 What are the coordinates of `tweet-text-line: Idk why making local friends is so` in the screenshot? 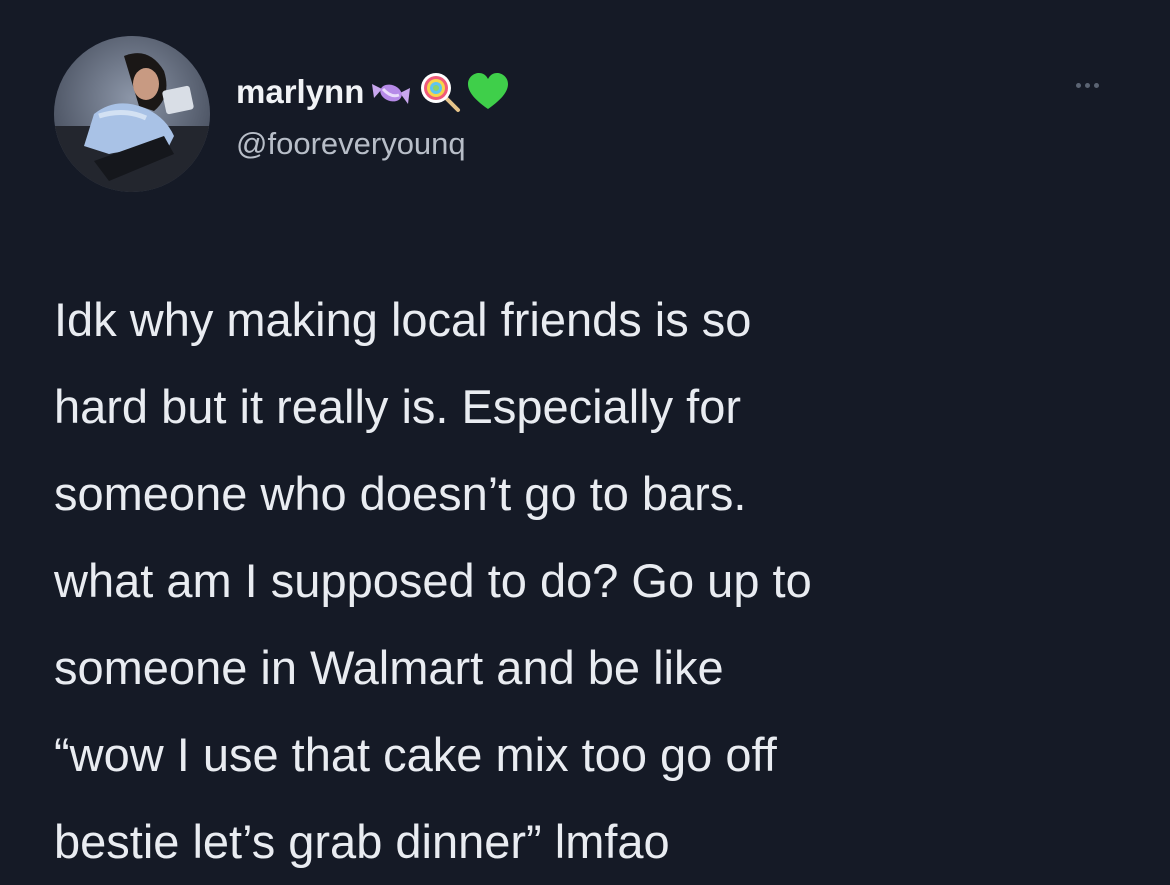 It's located at (403, 319).